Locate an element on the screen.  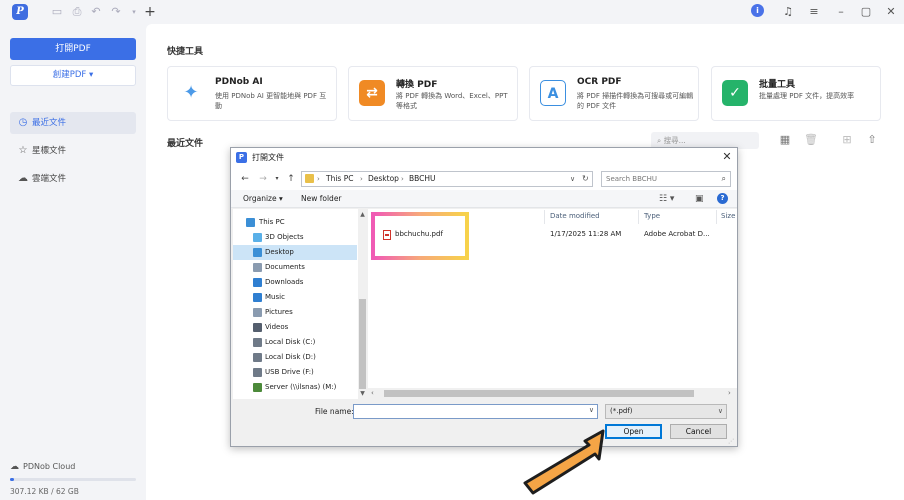
title-bar: P ▭ ⎙ ↶ ↷ ▾ + i ♫ ≡ – ▢ ✕ is located at coordinates (452, 12).